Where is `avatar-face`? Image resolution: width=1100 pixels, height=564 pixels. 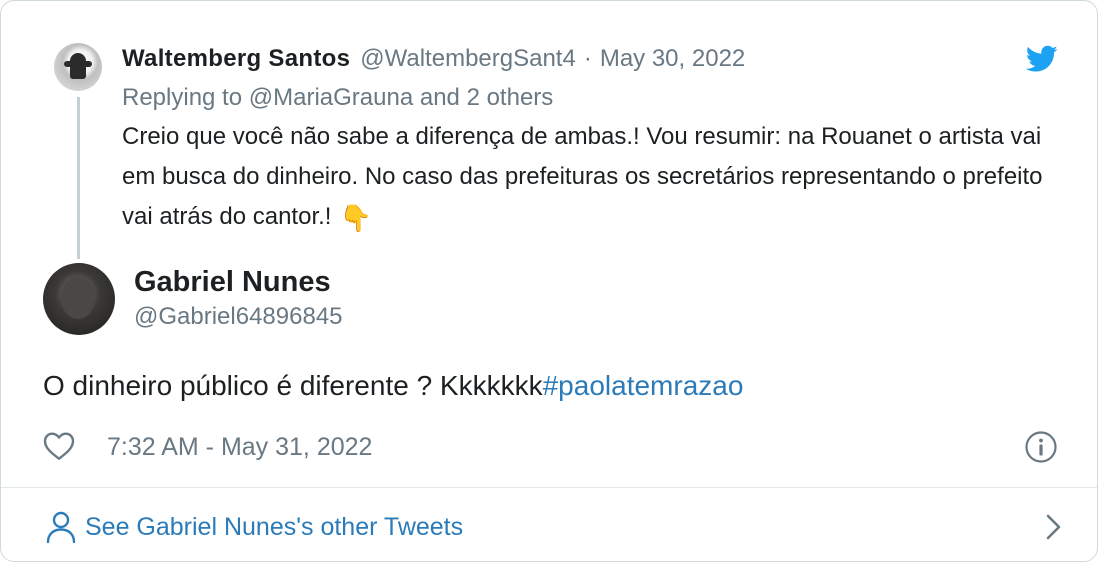
avatar-face is located at coordinates (78, 298).